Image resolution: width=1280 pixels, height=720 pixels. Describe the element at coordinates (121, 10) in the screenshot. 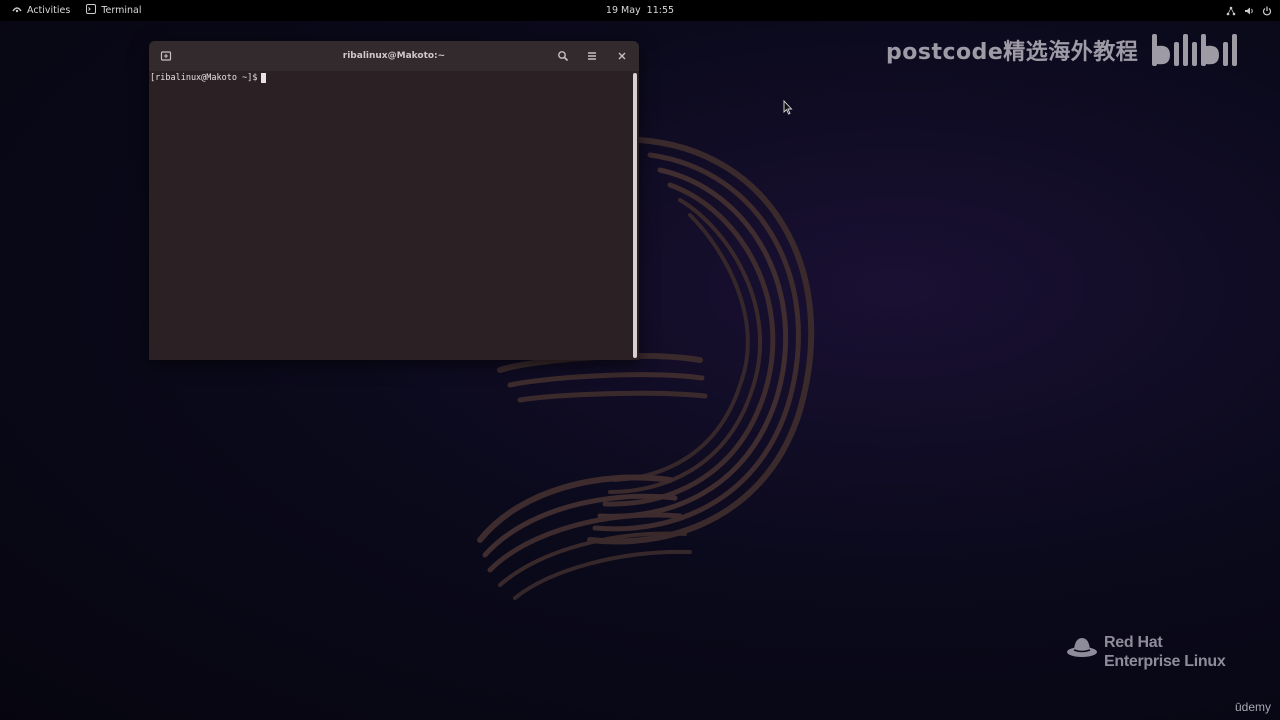

I see `app-menu-label: Terminal` at that location.